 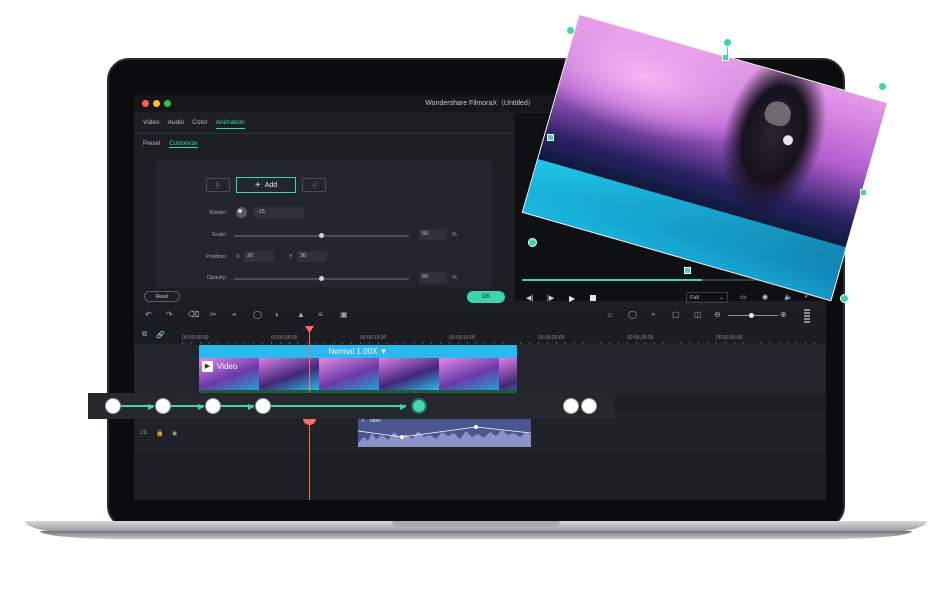 What do you see at coordinates (727, 42) in the screenshot?
I see `rotate-handle` at bounding box center [727, 42].